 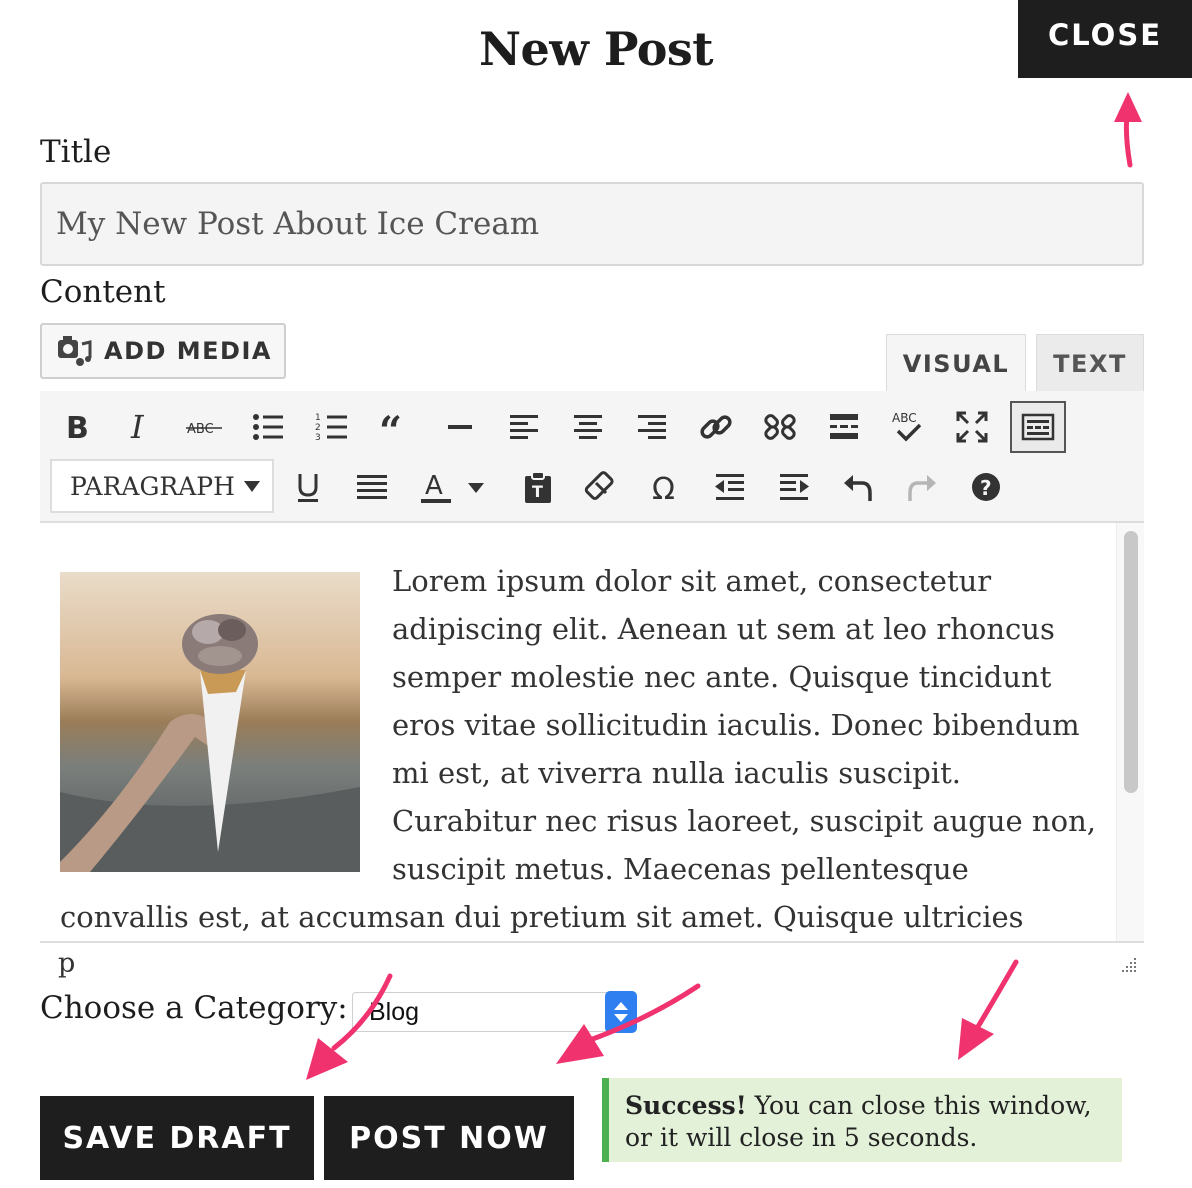 What do you see at coordinates (188, 351) in the screenshot?
I see `add-media-label: ADD MEDIA` at bounding box center [188, 351].